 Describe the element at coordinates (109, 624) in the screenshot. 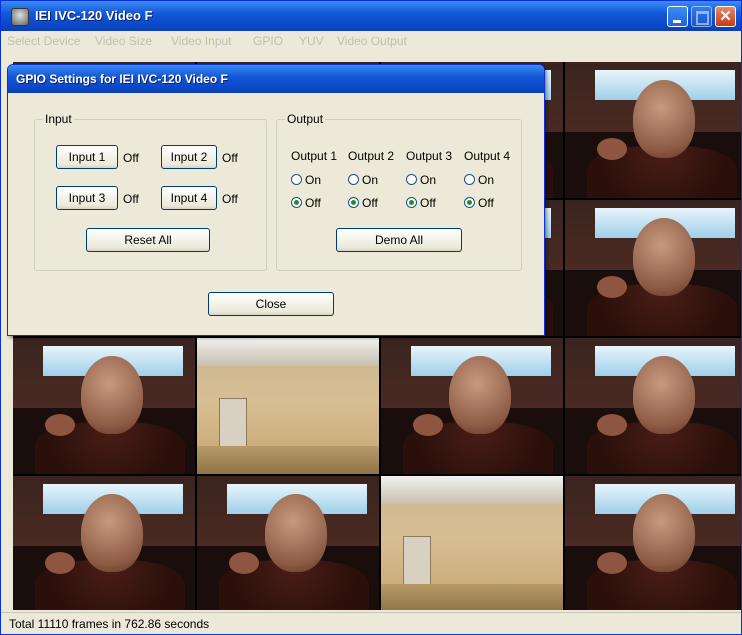

I see `status-text: Total 11110 frames in 762.86 seconds` at that location.